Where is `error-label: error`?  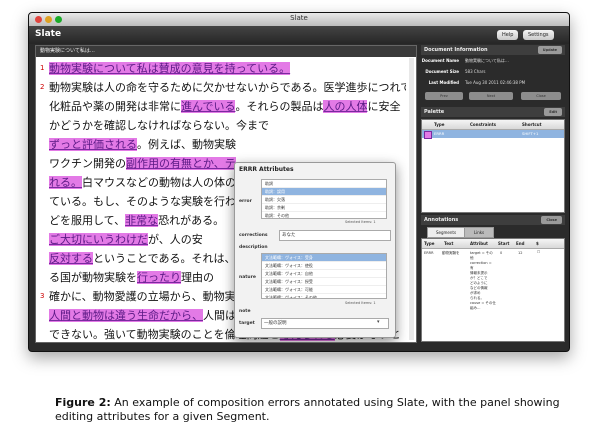 error-label: error is located at coordinates (245, 201).